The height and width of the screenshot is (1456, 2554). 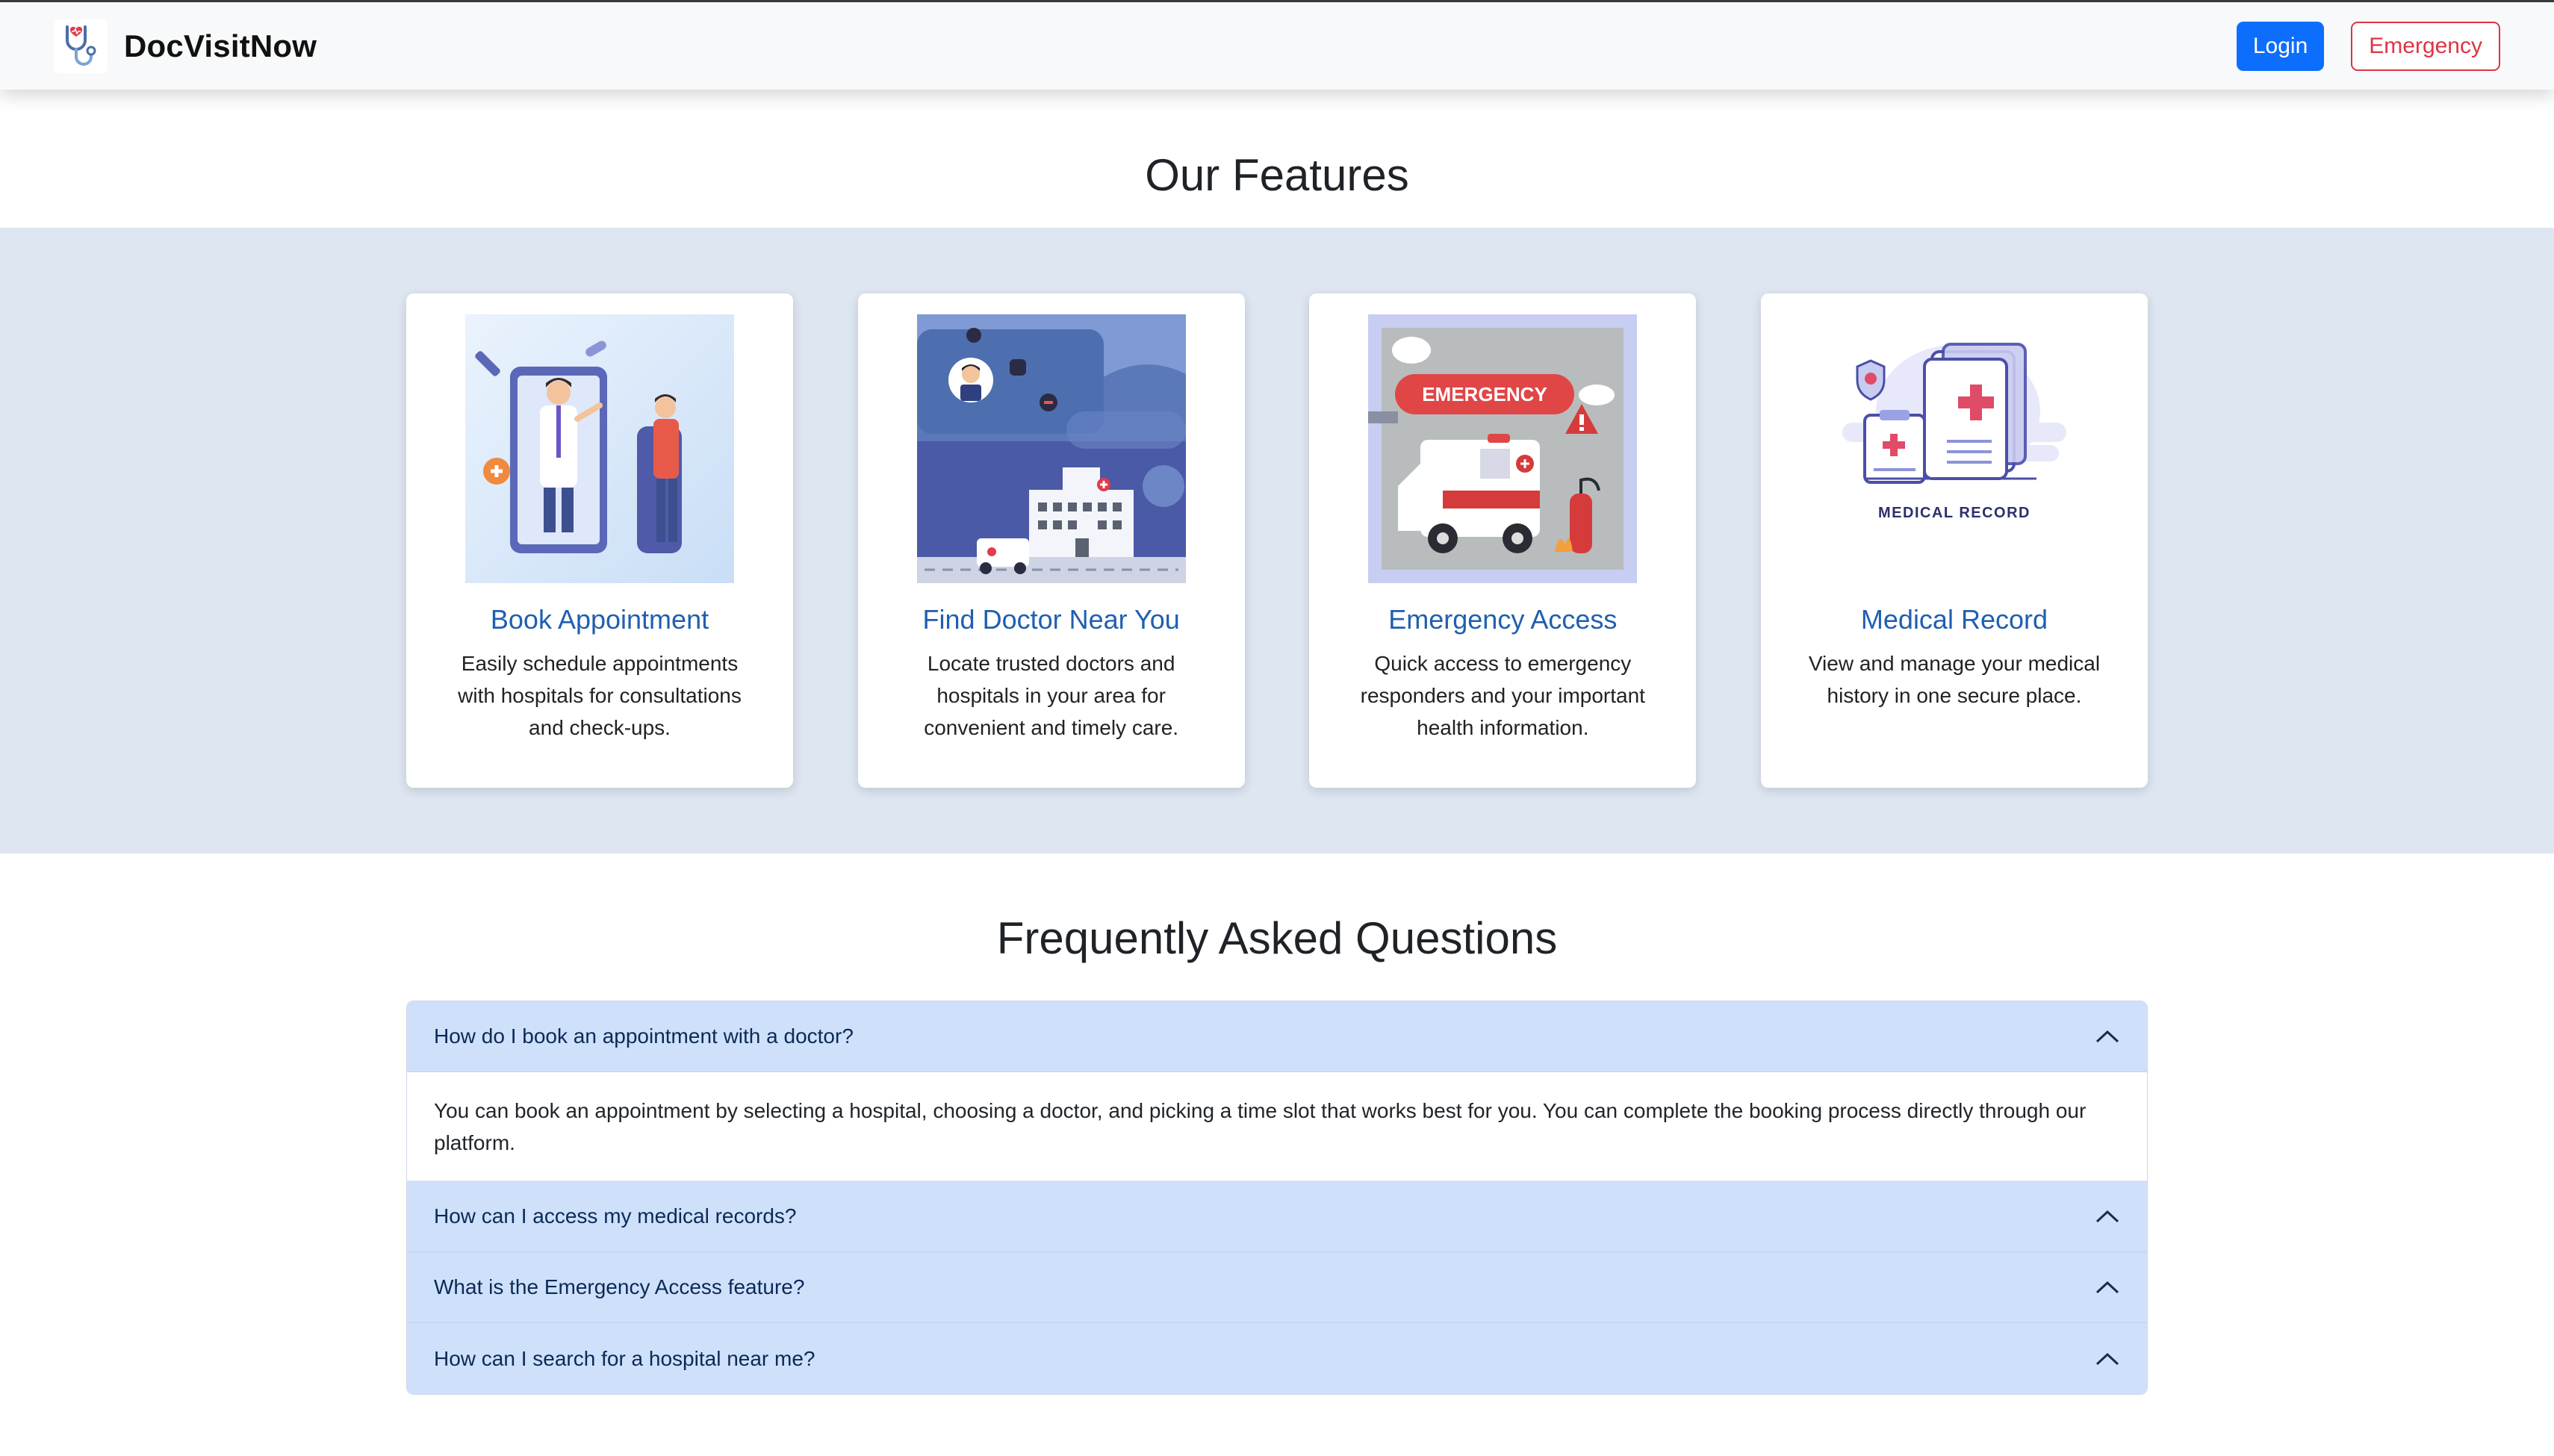 What do you see at coordinates (619, 1286) in the screenshot?
I see `faq-question-text: What is the Emergency Access feature?` at bounding box center [619, 1286].